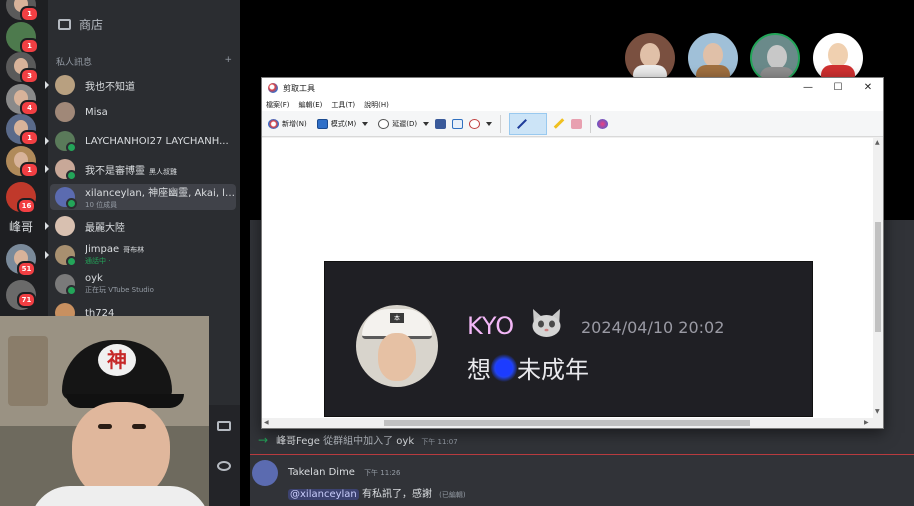 The image size is (914, 506). I want to click on dm-header: 私人訊息 +, so click(144, 61).